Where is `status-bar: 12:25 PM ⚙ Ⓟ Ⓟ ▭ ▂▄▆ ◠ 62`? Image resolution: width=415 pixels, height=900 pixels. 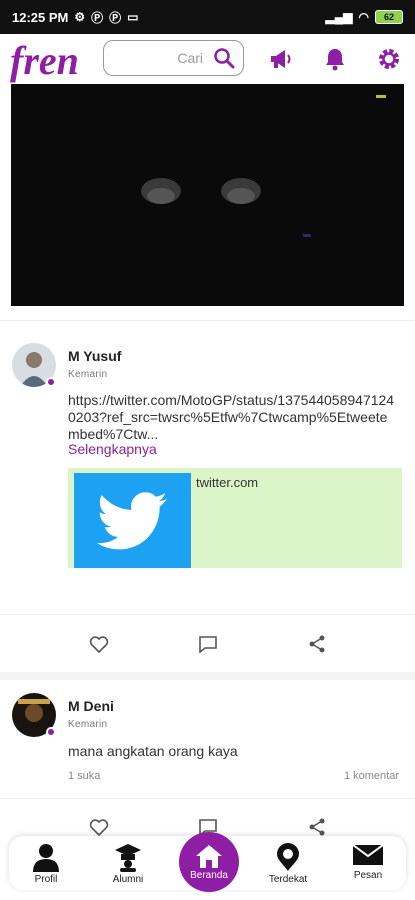 status-bar: 12:25 PM ⚙ Ⓟ Ⓟ ▭ ▂▄▆ ◠ 62 is located at coordinates (207, 17).